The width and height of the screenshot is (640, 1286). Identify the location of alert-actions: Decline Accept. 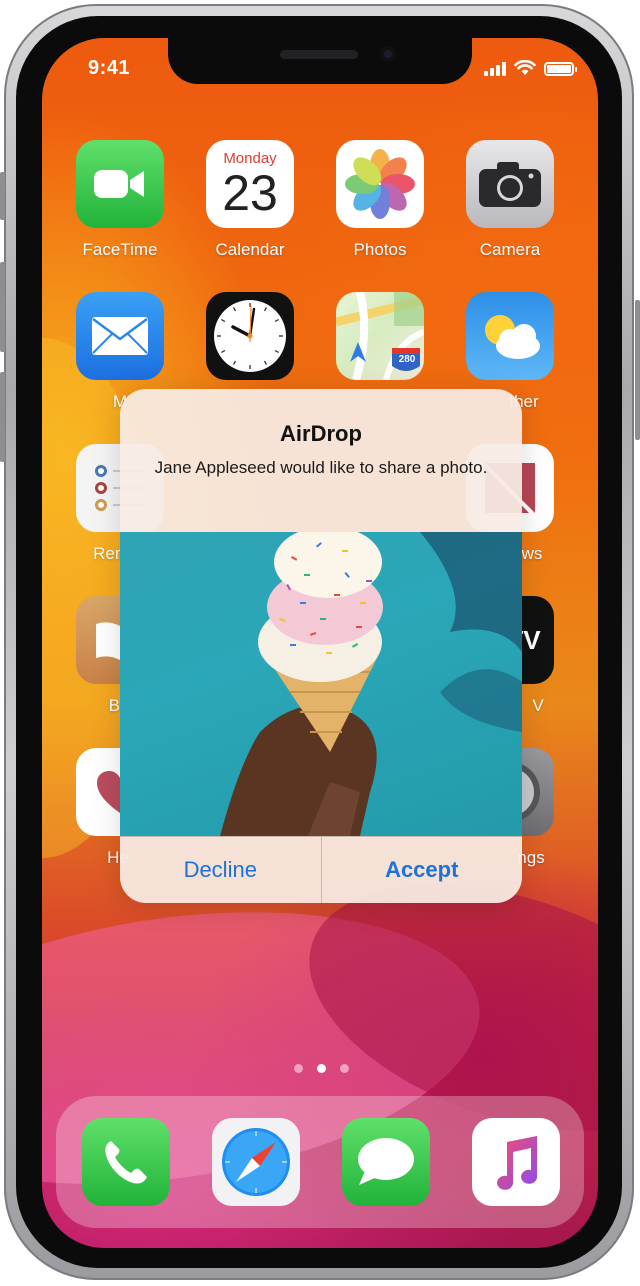
(321, 869).